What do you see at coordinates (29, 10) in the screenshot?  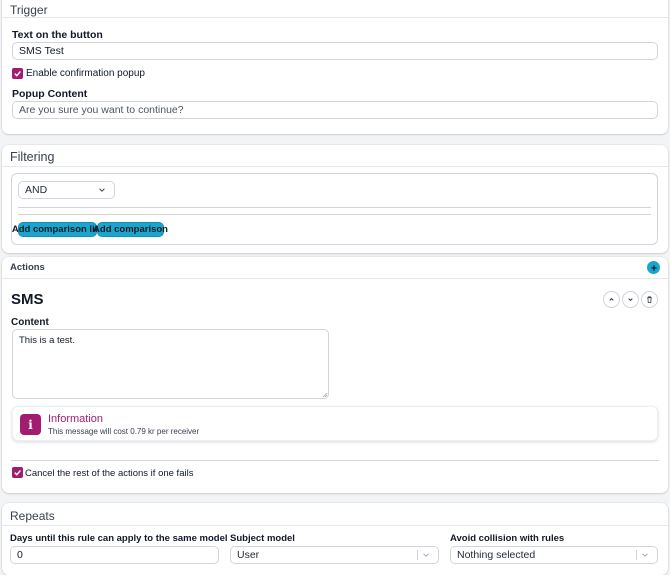 I see `trigger-title: Trigger` at bounding box center [29, 10].